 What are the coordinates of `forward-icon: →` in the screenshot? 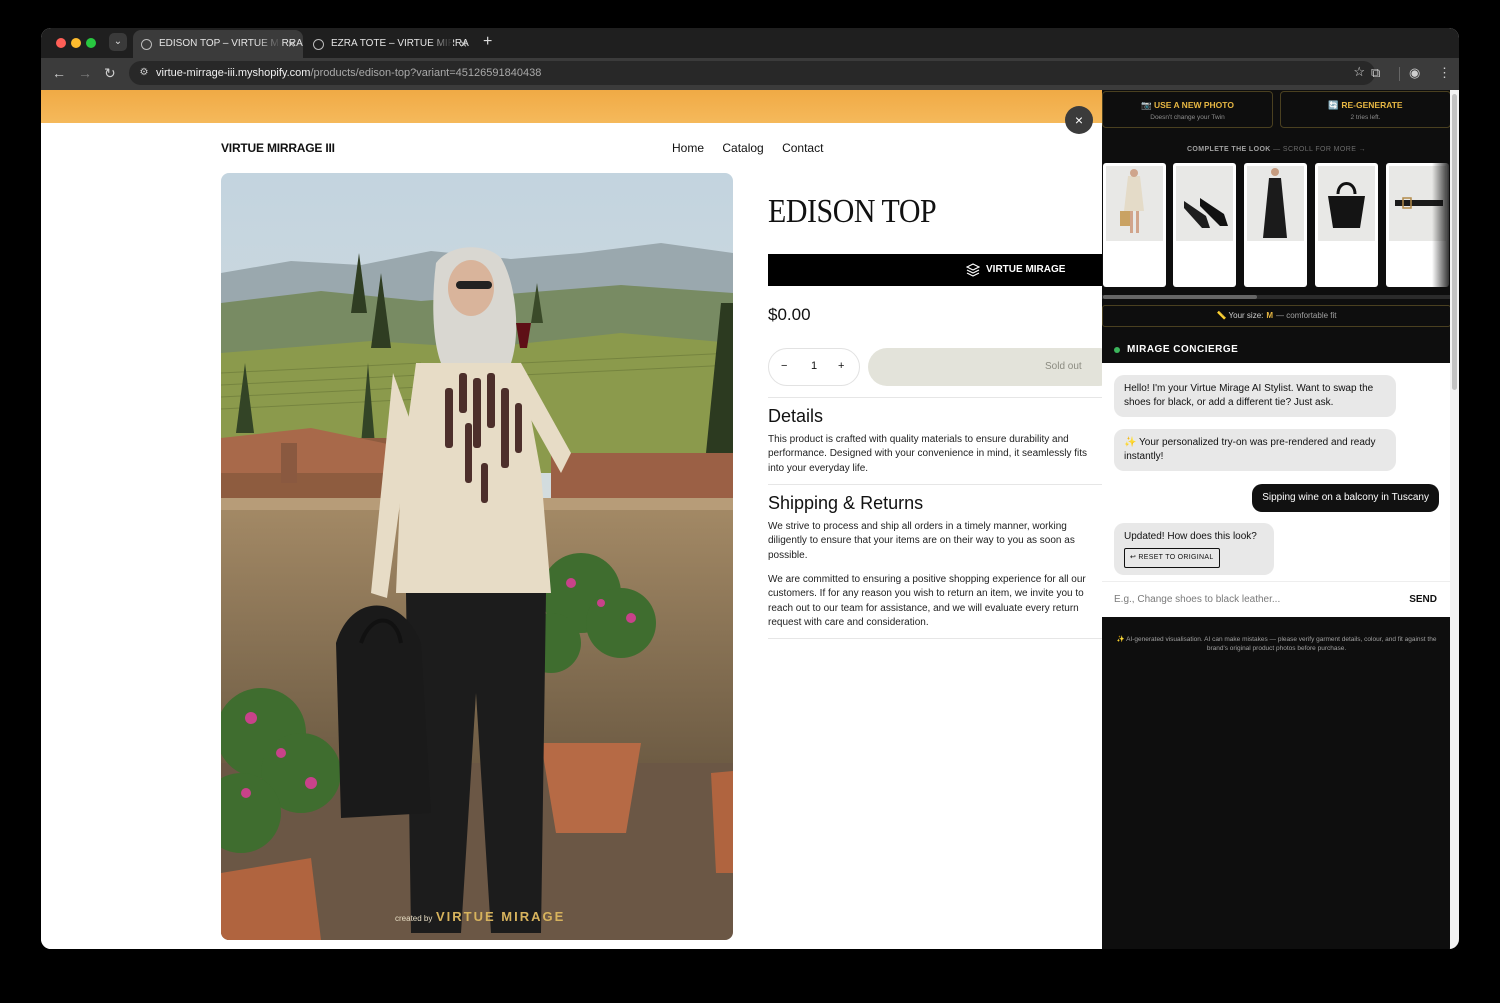 It's located at (85, 73).